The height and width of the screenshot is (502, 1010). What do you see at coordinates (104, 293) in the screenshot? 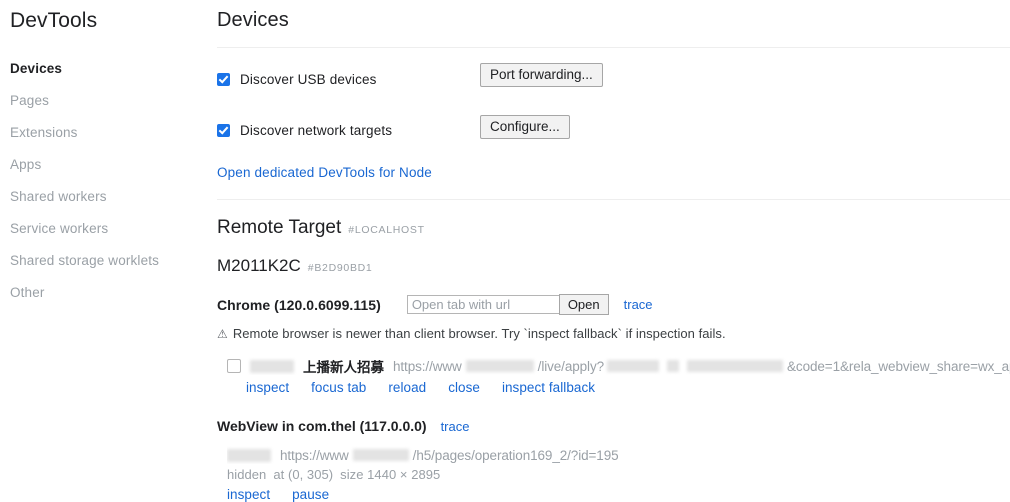
I see `sidebar-item-other: Other` at bounding box center [104, 293].